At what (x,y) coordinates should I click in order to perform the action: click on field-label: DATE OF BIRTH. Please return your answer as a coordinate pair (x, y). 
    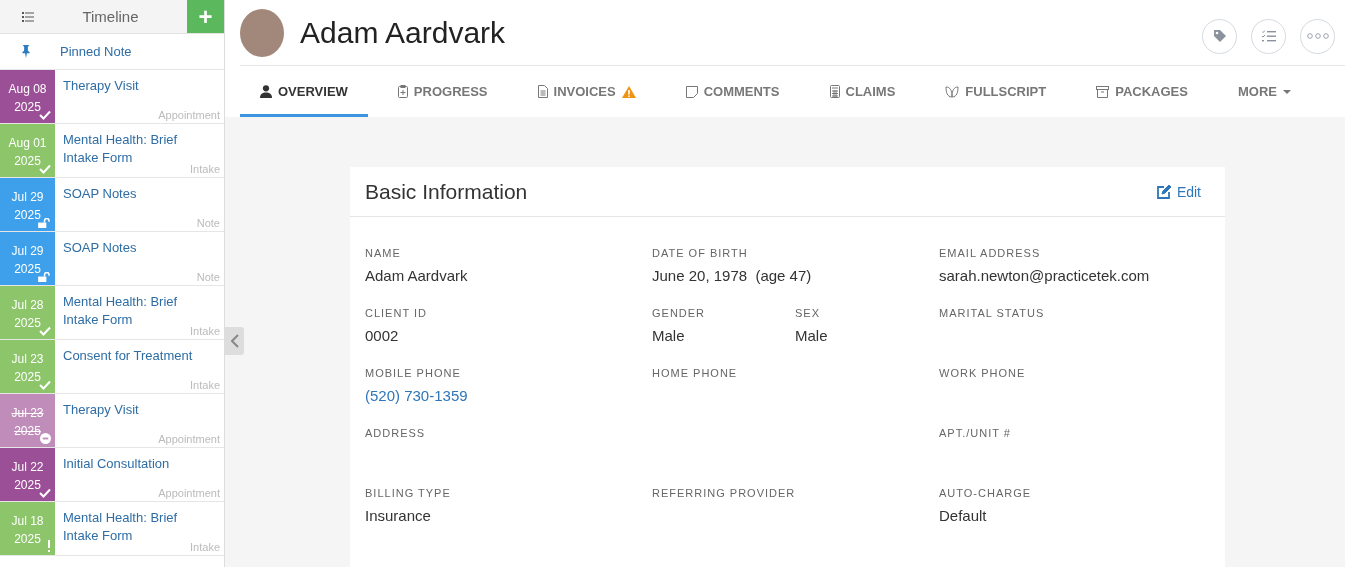
    Looking at the image, I should click on (700, 253).